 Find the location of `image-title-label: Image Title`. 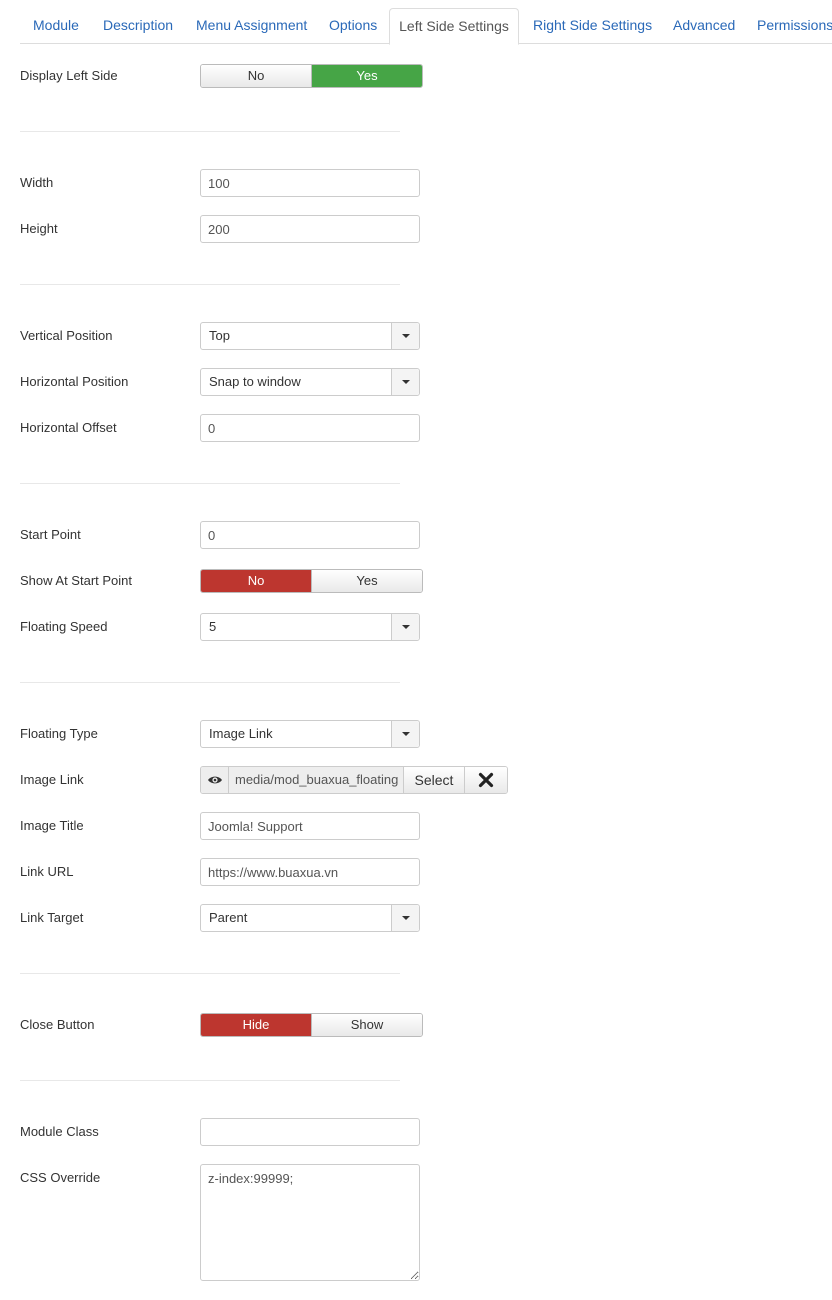

image-title-label: Image Title is located at coordinates (52, 825).